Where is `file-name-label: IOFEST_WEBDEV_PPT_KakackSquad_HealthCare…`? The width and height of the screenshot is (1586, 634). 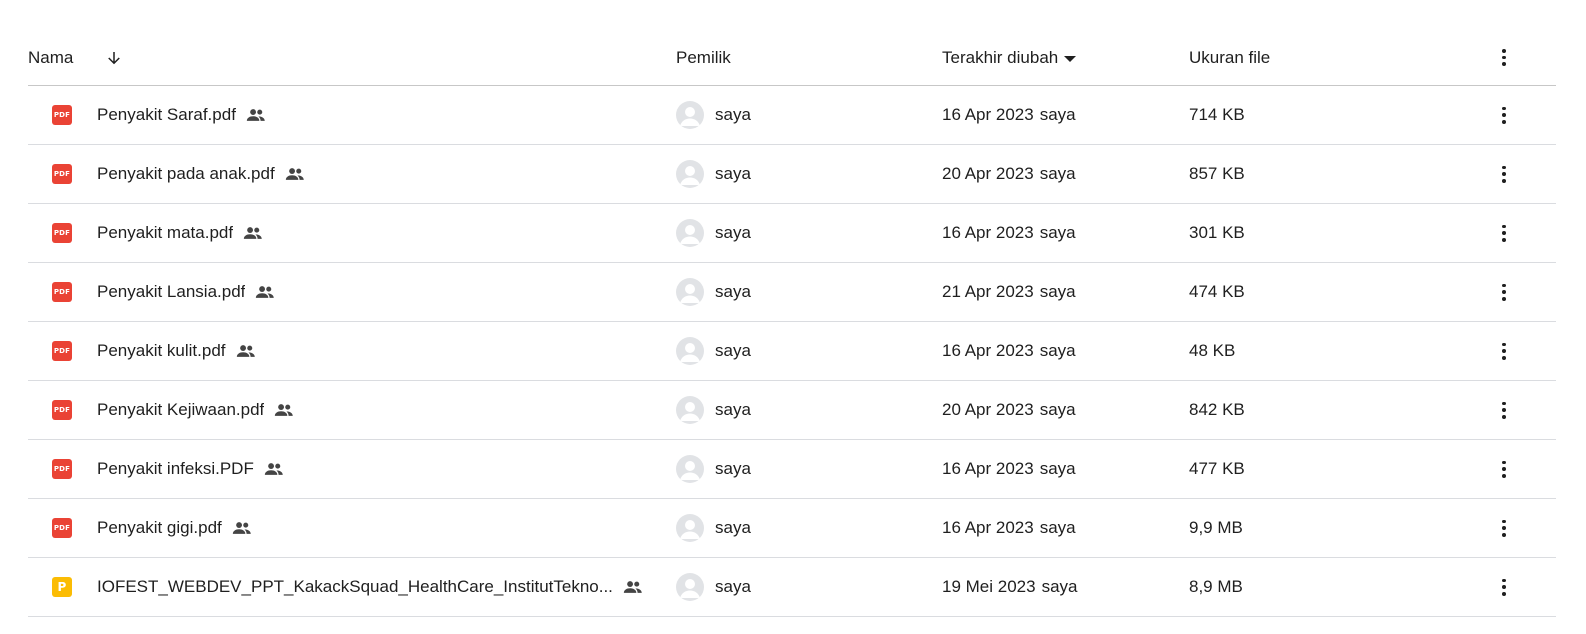 file-name-label: IOFEST_WEBDEV_PPT_KakackSquad_HealthCare… is located at coordinates (355, 586).